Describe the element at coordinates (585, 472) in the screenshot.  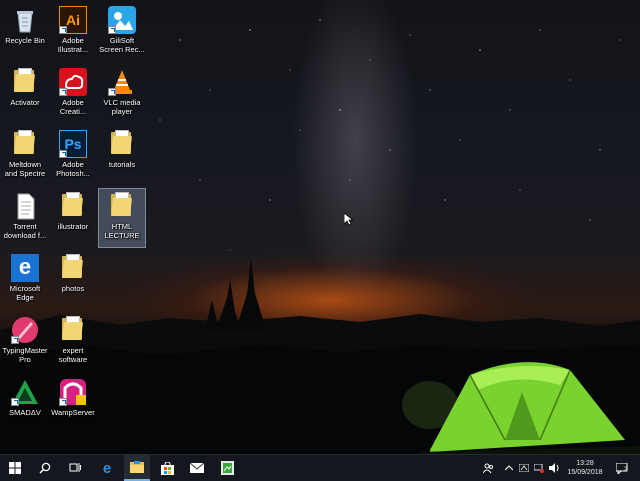
I see `clock-date: 15/09/2018` at that location.